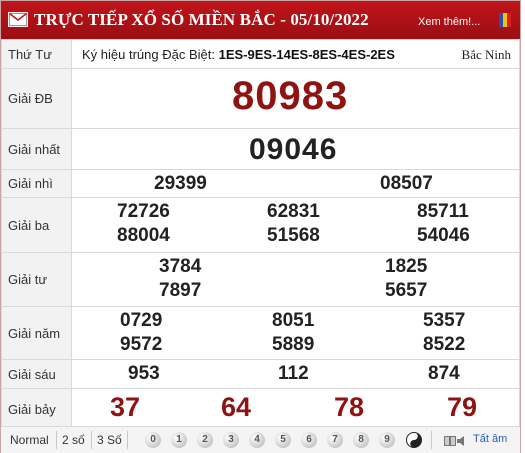 This screenshot has height=453, width=525. What do you see at coordinates (205, 440) in the screenshot?
I see `digit-ball-2: 2` at bounding box center [205, 440].